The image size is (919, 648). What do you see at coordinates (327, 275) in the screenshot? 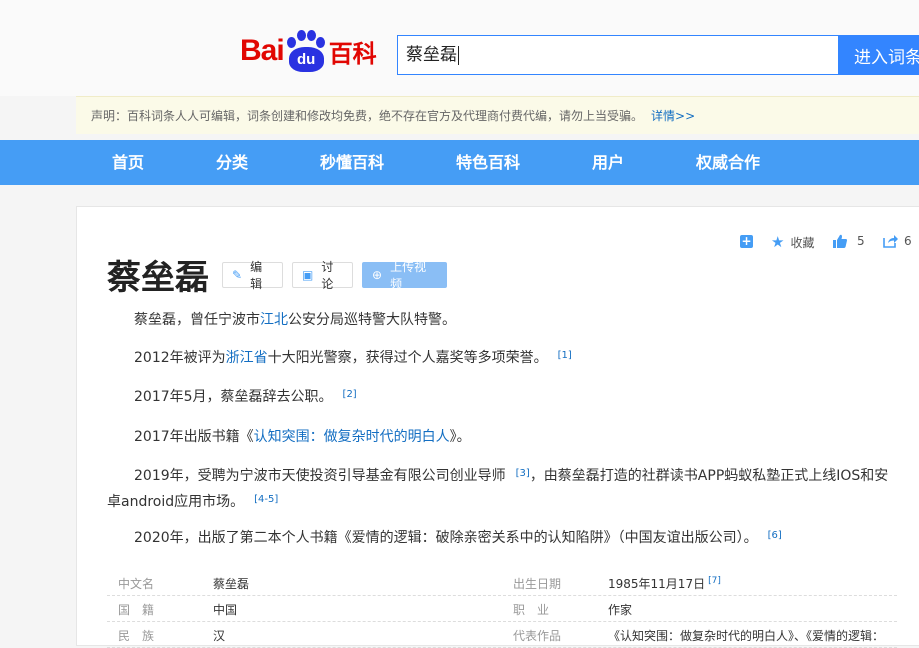
I see `discuss-label: 讨论` at bounding box center [327, 275].